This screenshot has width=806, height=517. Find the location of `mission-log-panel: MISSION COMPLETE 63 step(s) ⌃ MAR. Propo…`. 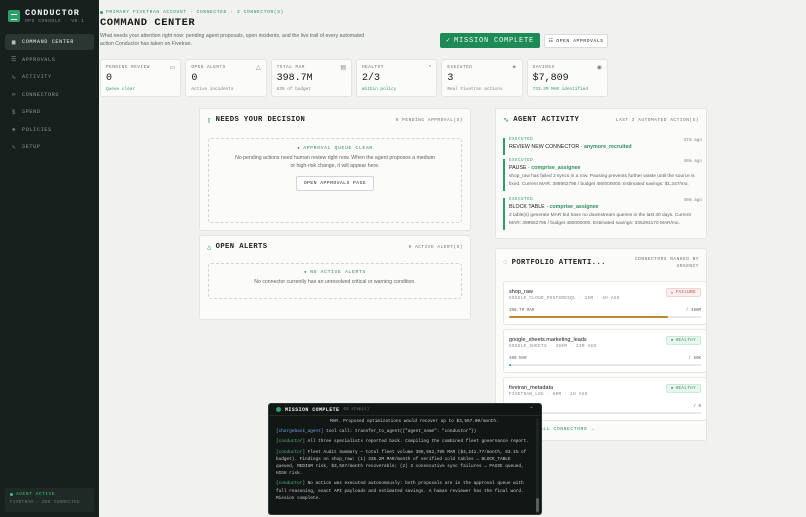

mission-log-panel: MISSION COMPLETE 63 step(s) ⌃ MAR. Propo… is located at coordinates (405, 459).